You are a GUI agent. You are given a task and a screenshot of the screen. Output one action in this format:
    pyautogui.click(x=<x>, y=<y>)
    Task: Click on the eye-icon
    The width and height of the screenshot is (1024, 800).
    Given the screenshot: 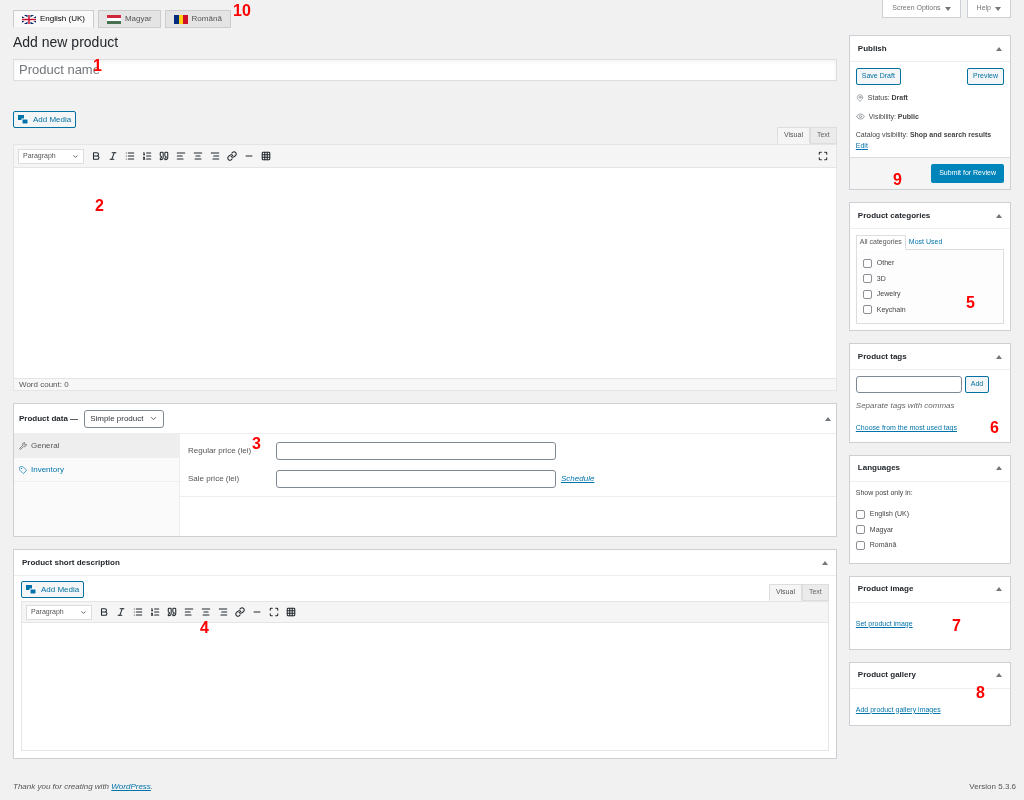 What is the action you would take?
    pyautogui.click(x=860, y=117)
    